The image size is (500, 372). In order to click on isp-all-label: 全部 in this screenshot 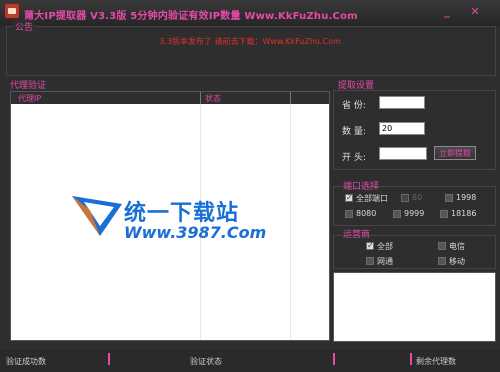, I will do `click(385, 246)`.